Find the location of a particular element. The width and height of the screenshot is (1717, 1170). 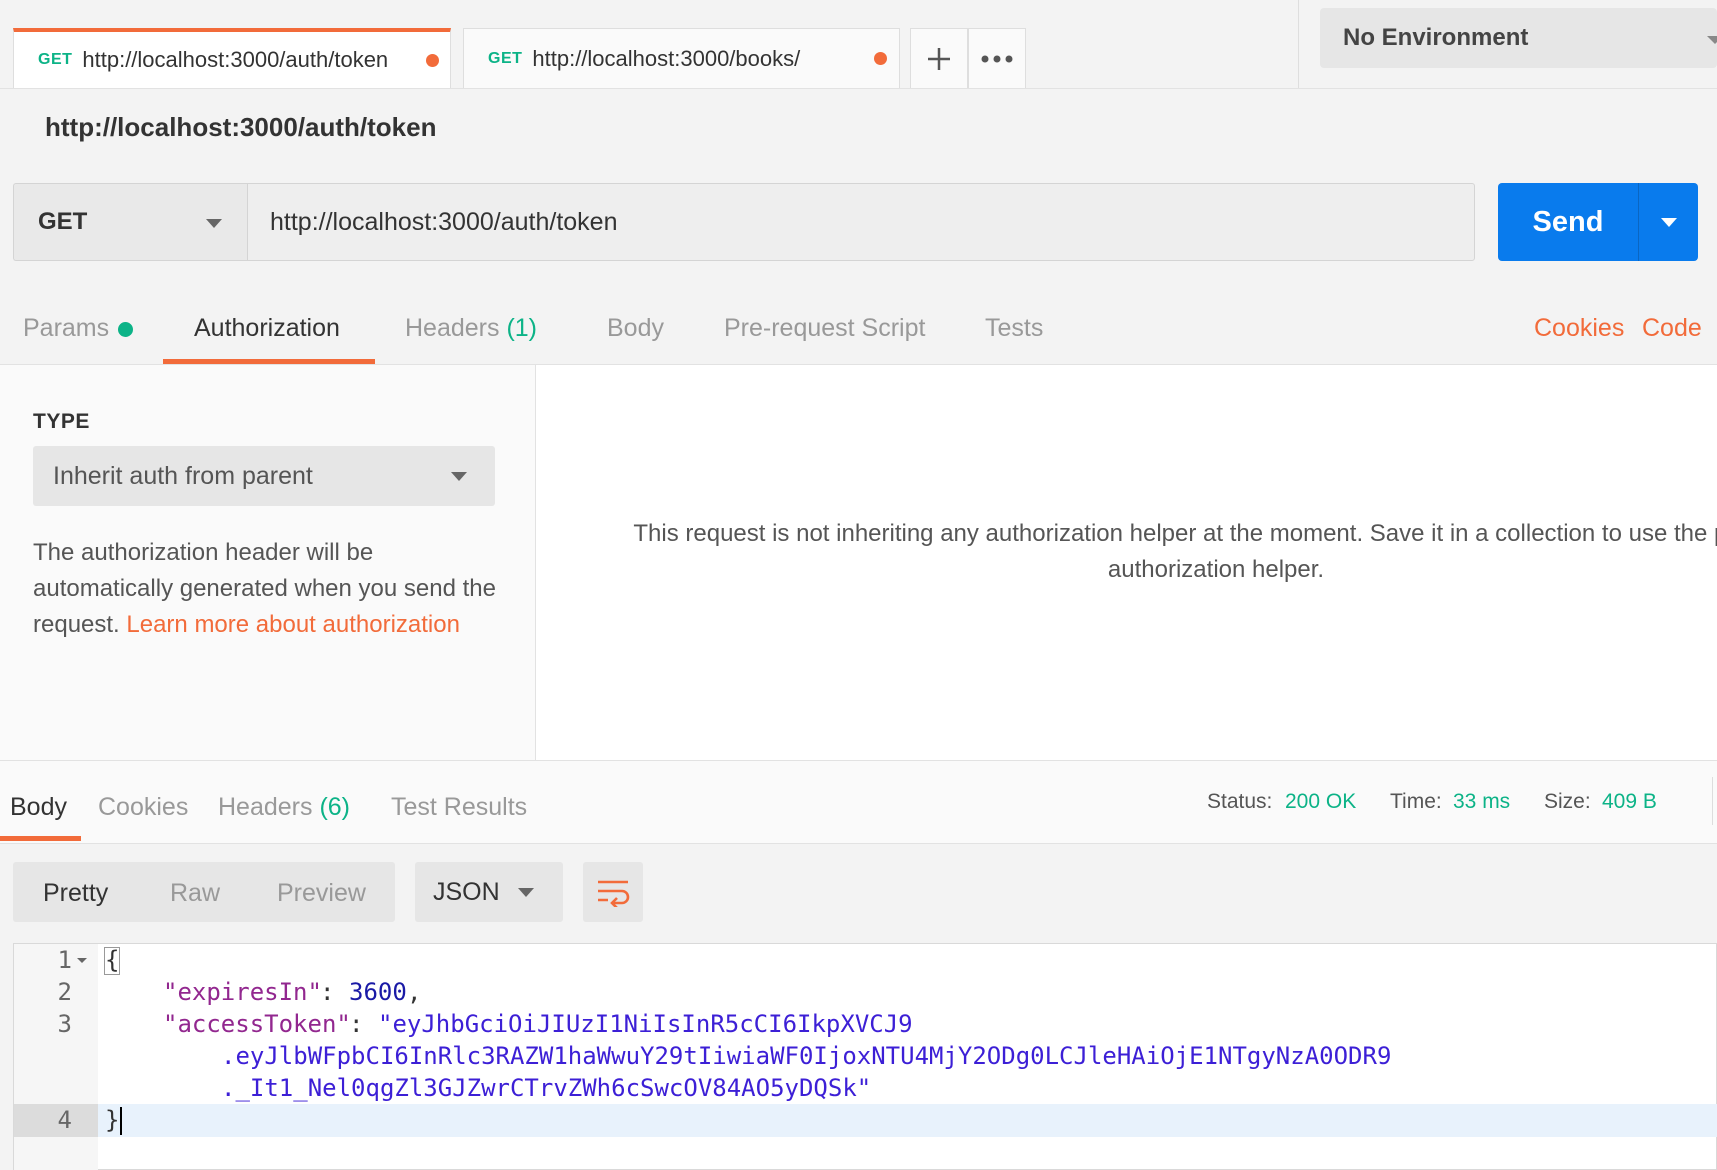

response-tab-cookies: Cookies is located at coordinates (143, 807).